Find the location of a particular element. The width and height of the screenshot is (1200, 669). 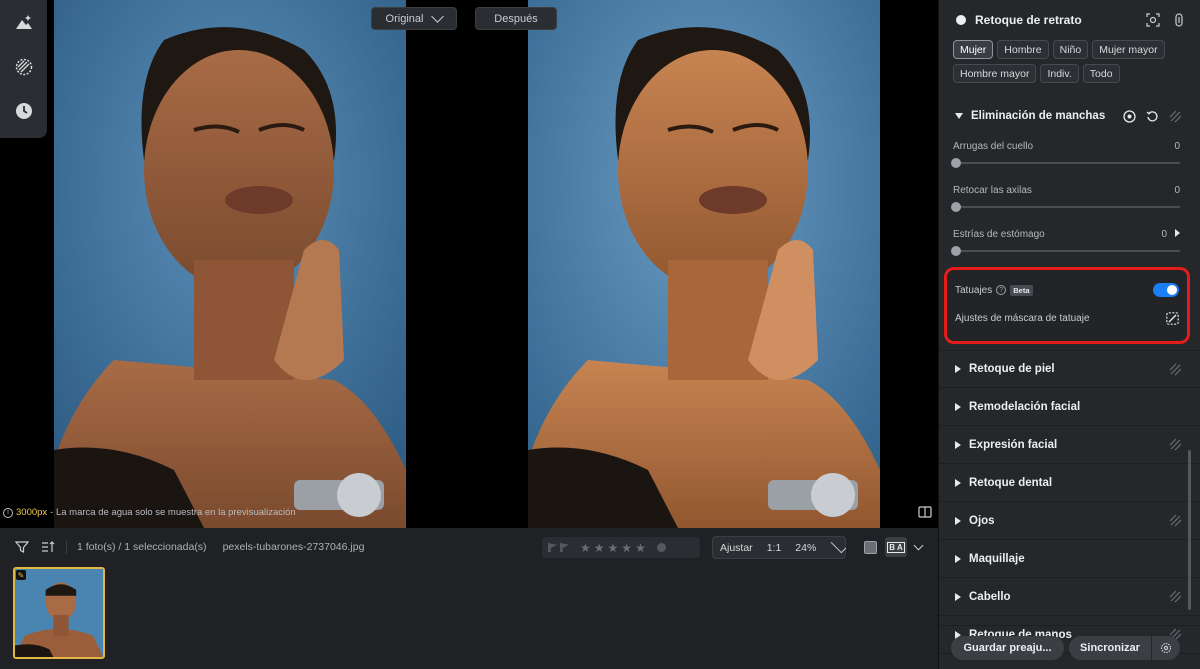

mask-icon is located at coordinates (24, 67).